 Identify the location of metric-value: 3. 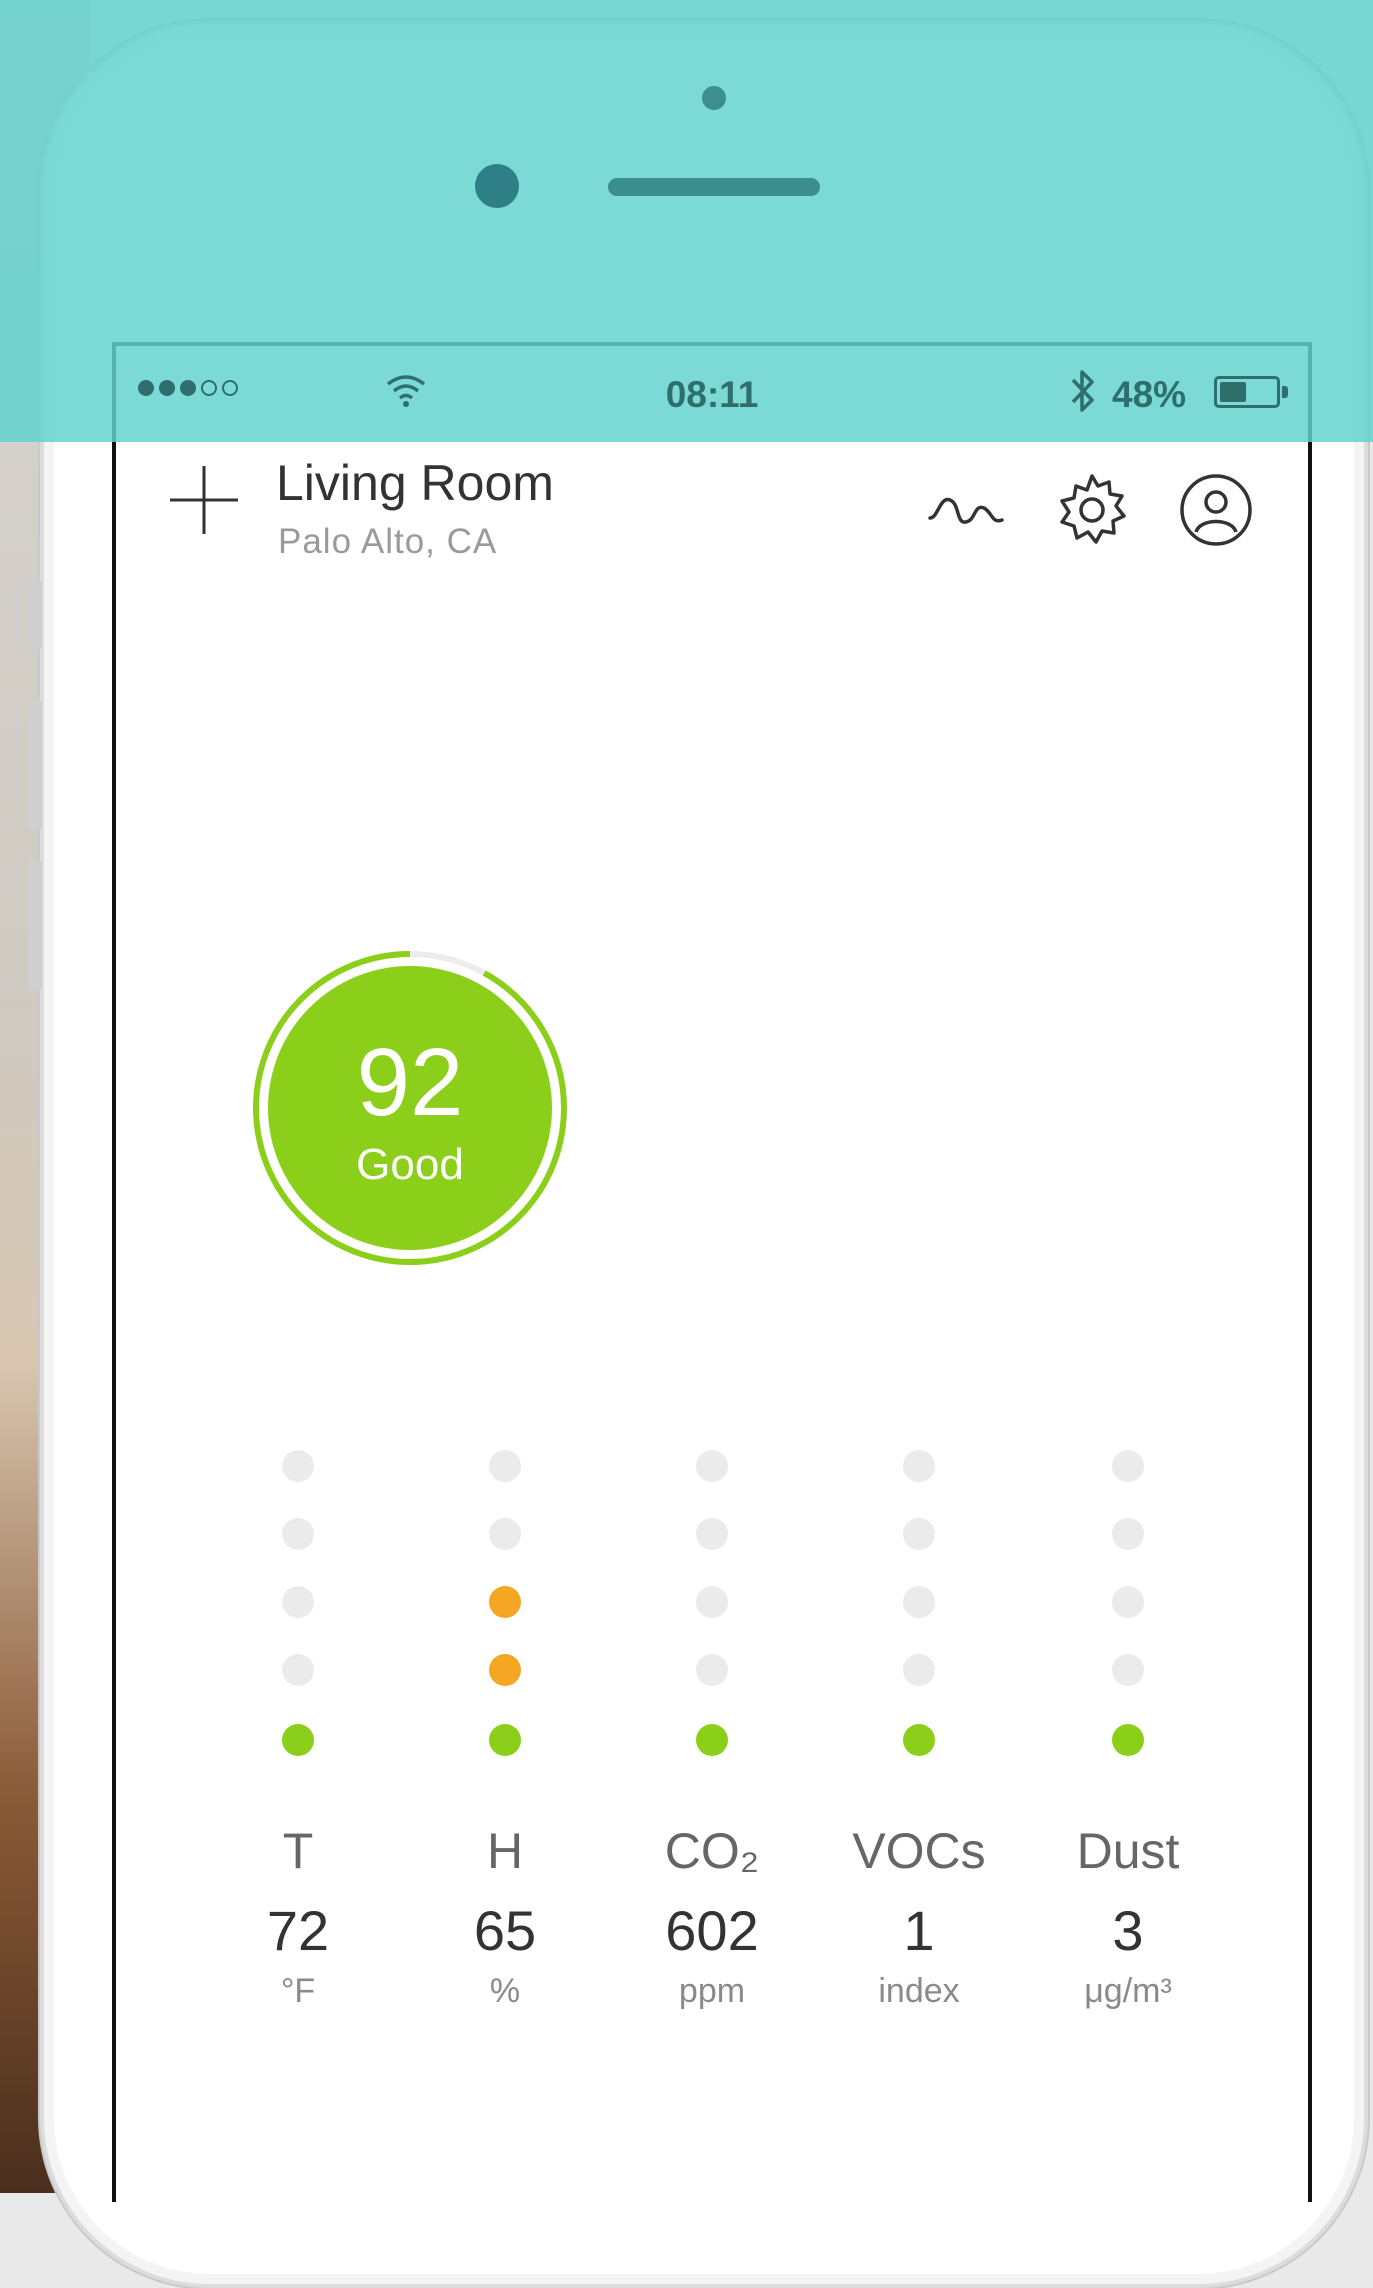
(1128, 1930).